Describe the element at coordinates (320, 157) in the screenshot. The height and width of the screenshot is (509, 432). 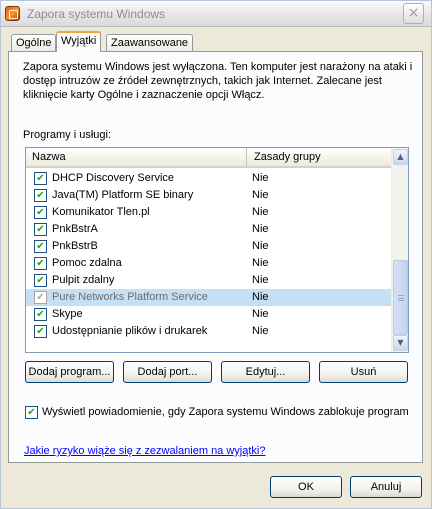
I see `column-header-group-policy: Zasady grupy` at that location.